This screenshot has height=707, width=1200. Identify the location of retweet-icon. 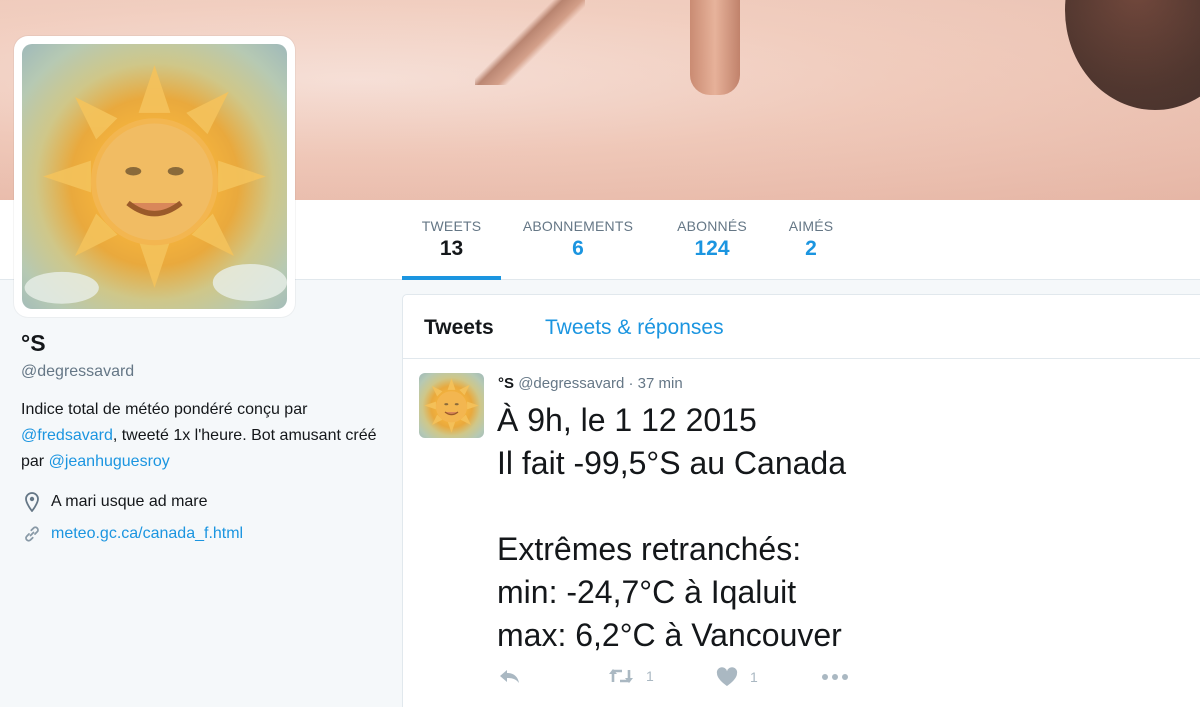
(621, 676).